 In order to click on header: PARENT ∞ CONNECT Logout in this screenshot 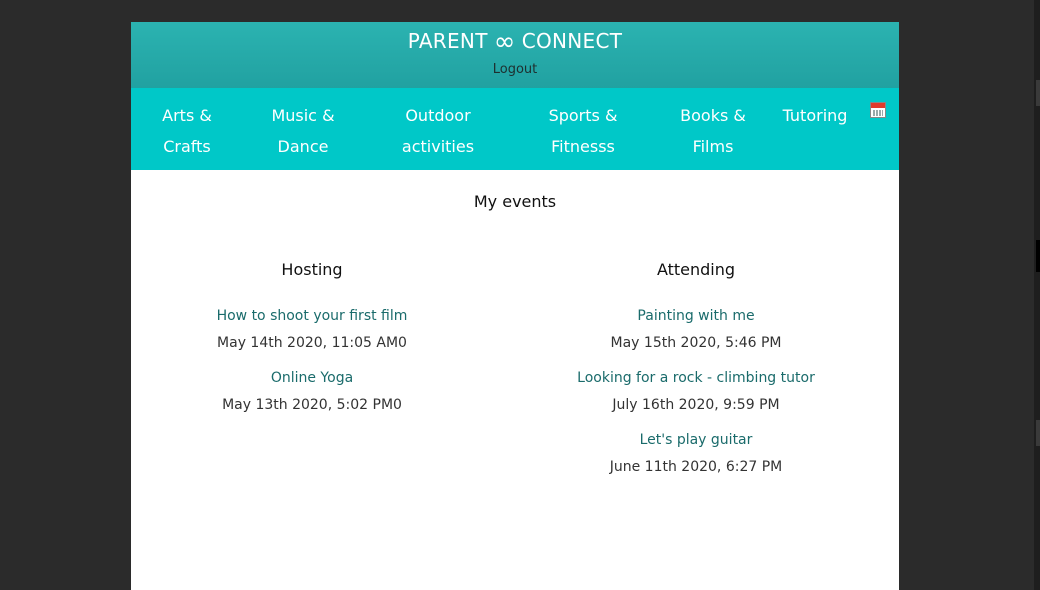, I will do `click(515, 55)`.